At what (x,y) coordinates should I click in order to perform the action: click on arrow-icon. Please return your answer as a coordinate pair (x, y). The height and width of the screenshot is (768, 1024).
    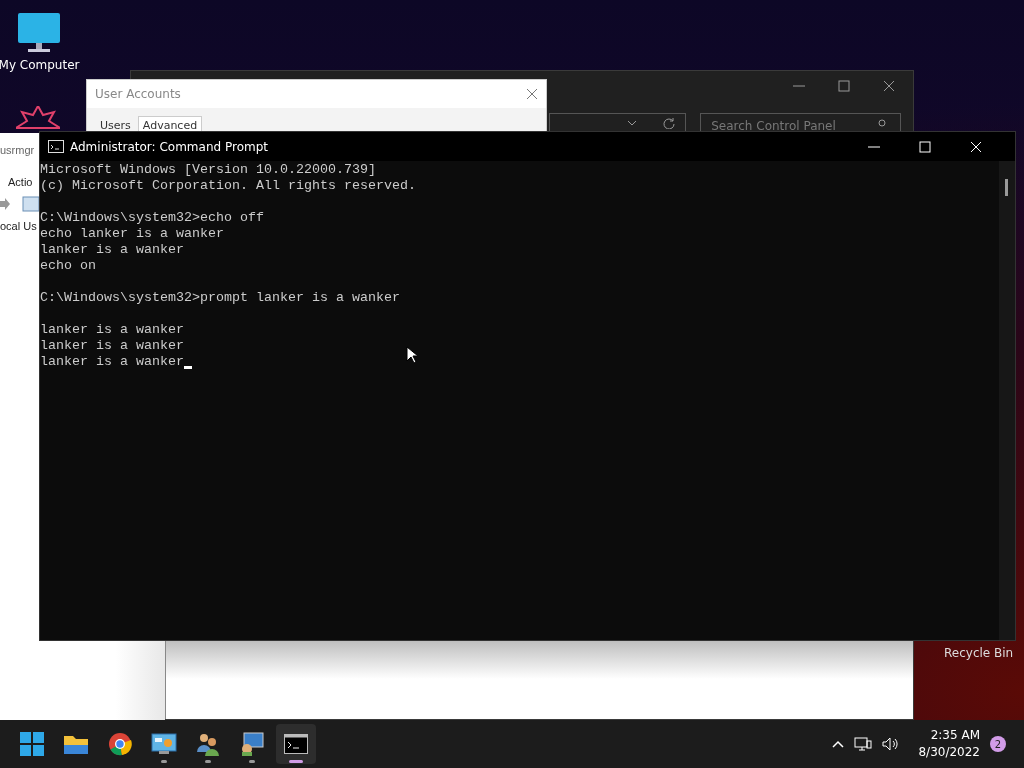
    Looking at the image, I should click on (5, 204).